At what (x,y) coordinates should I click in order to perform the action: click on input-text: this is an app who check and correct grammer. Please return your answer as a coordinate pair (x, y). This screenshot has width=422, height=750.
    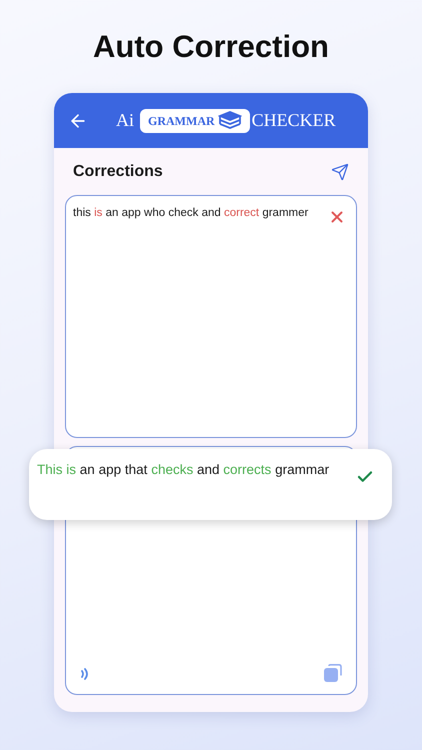
    Looking at the image, I should click on (191, 213).